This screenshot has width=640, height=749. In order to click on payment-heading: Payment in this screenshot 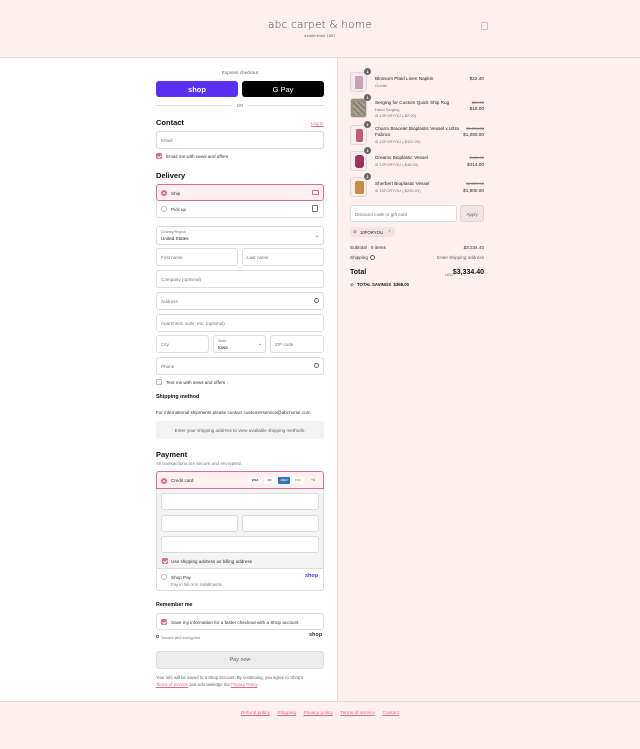, I will do `click(172, 454)`.